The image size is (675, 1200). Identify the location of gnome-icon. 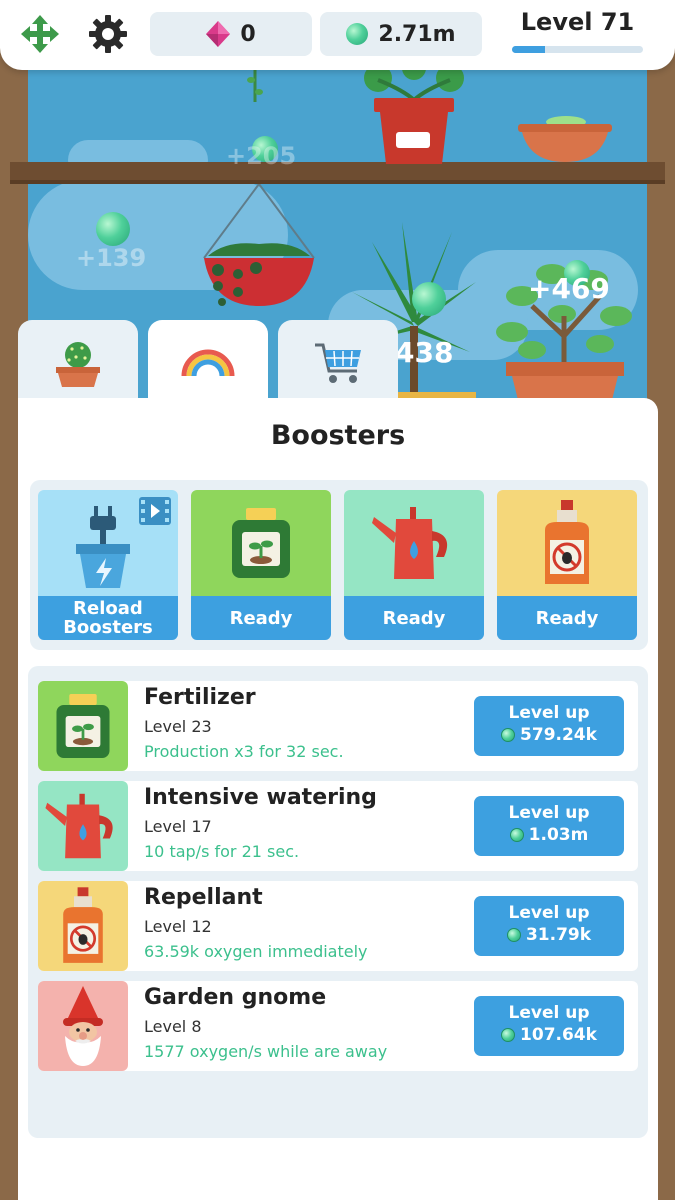
(83, 1026).